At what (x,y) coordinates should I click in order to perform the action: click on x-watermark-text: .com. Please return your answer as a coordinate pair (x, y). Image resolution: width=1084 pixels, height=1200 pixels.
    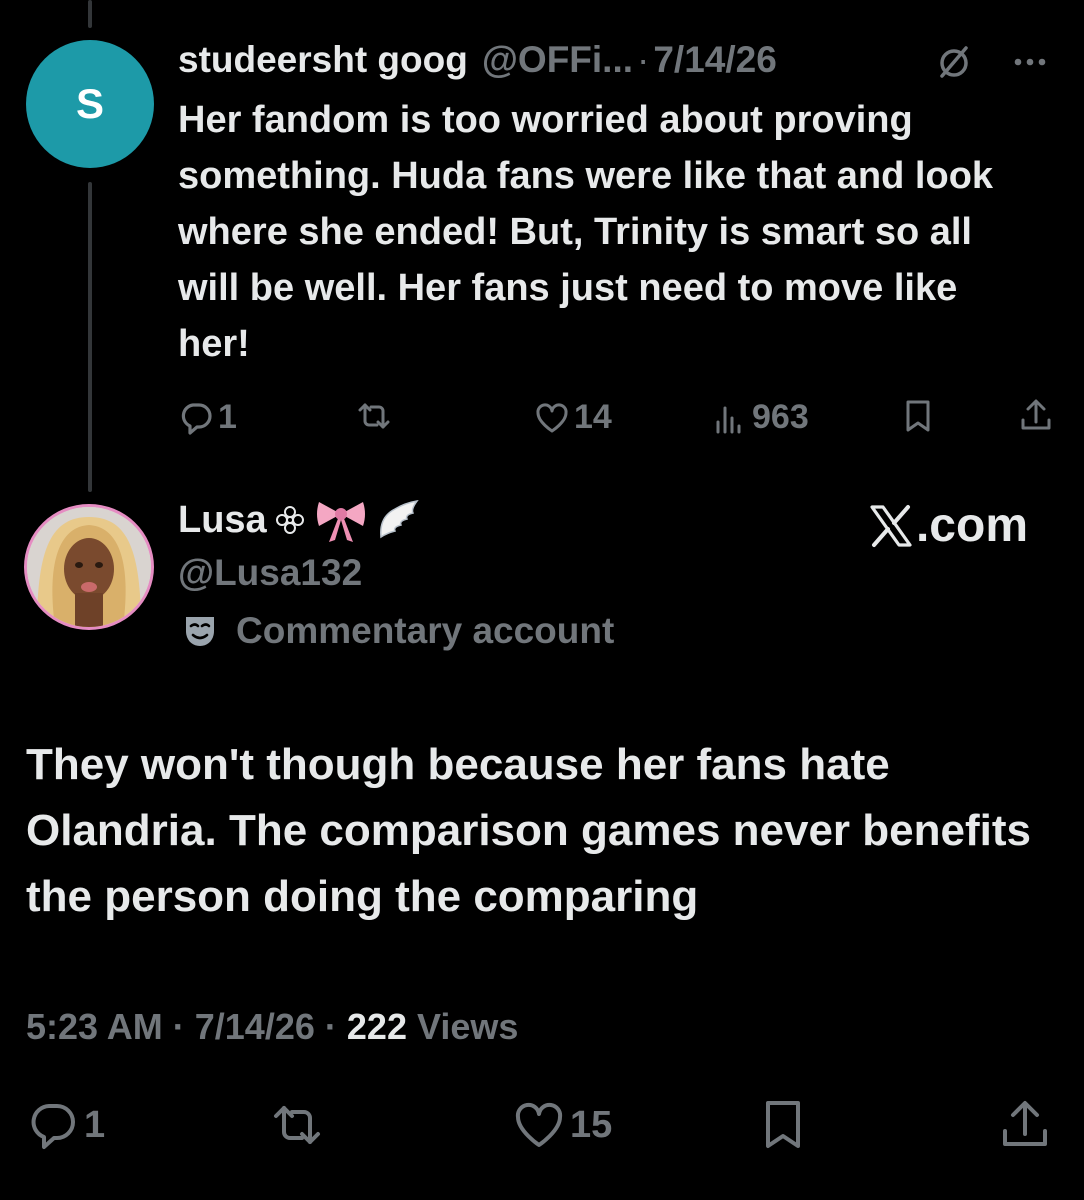
    Looking at the image, I should click on (971, 525).